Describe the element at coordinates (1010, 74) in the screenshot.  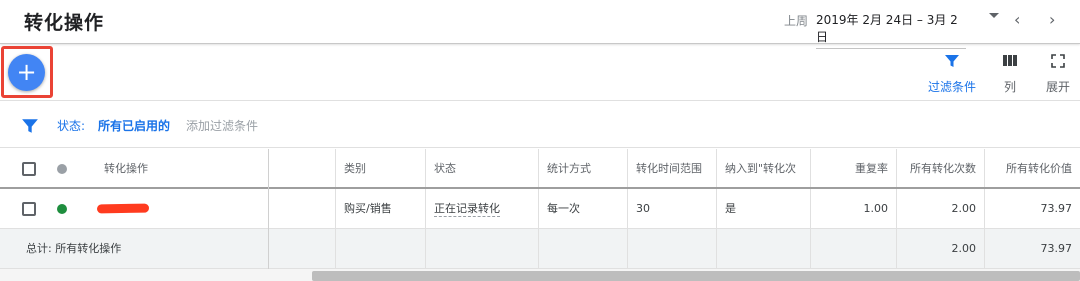
I see `columns-button: 列` at that location.